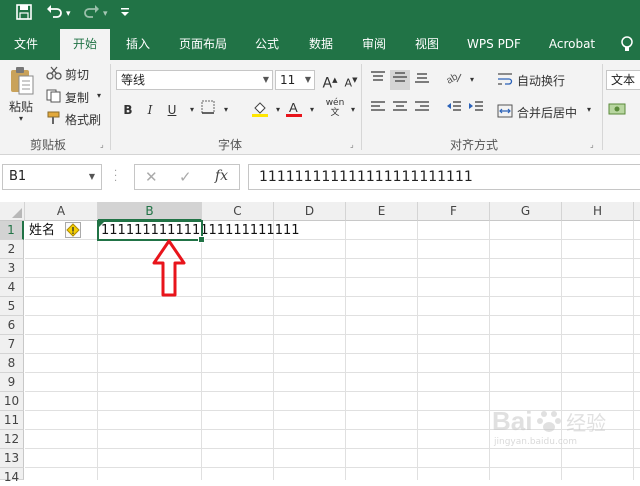  I want to click on tab-home: 开始, so click(85, 44).